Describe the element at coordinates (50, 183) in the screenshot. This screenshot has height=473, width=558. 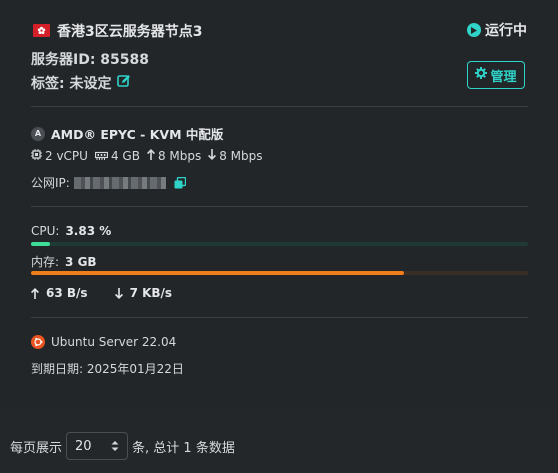
I see `ip-label: 公网IP:` at that location.